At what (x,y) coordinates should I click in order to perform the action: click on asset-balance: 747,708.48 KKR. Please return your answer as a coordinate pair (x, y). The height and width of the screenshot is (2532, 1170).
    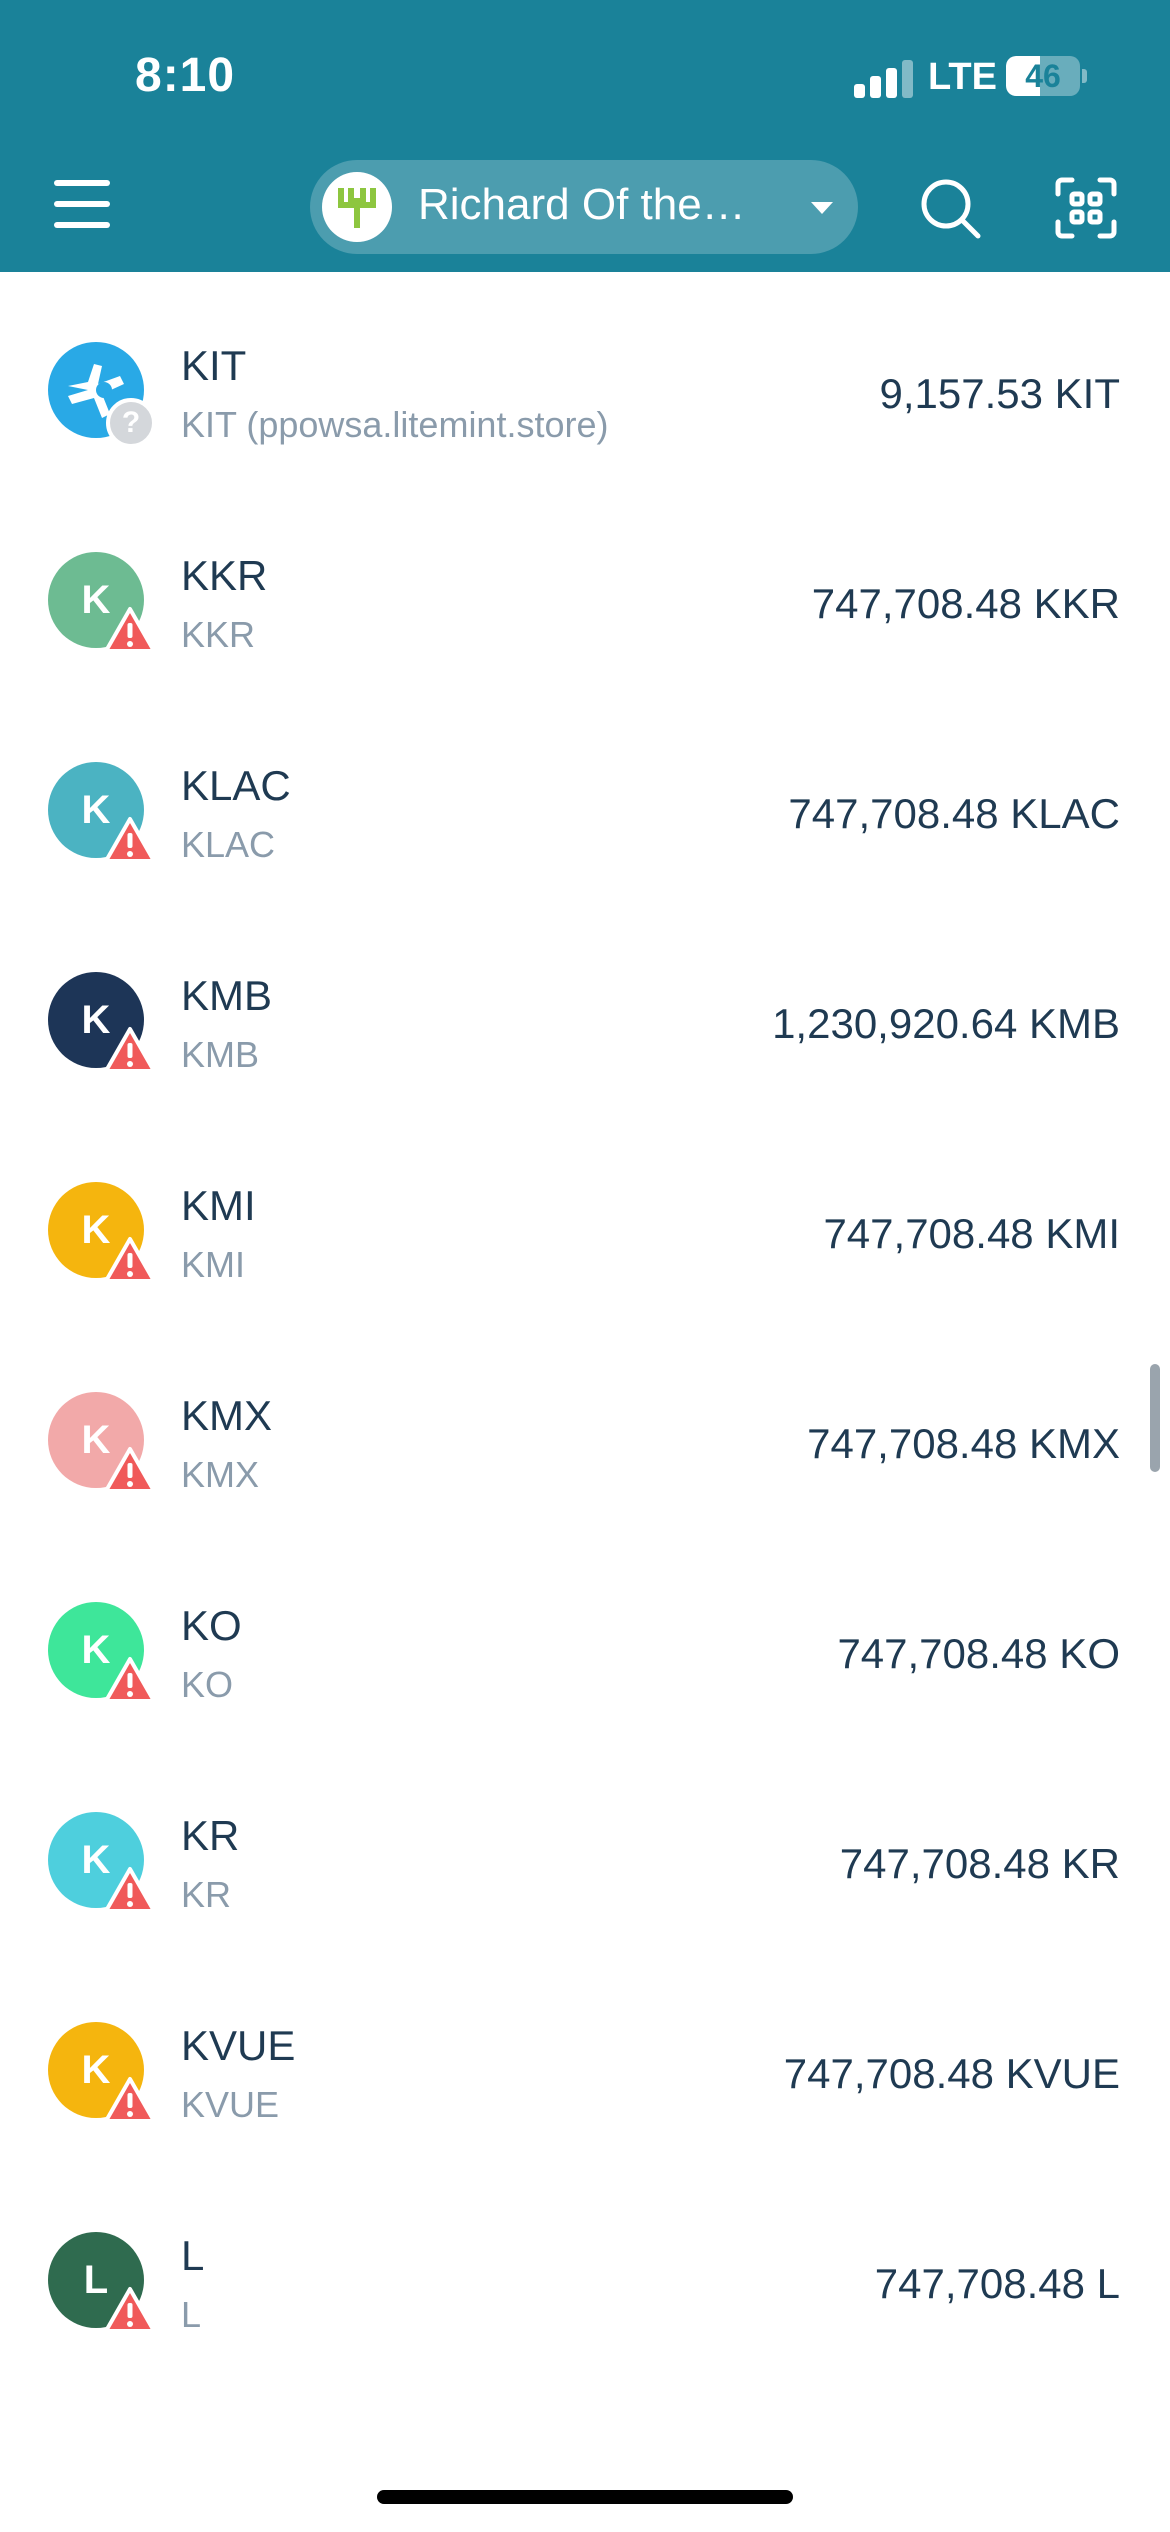
    Looking at the image, I should click on (965, 603).